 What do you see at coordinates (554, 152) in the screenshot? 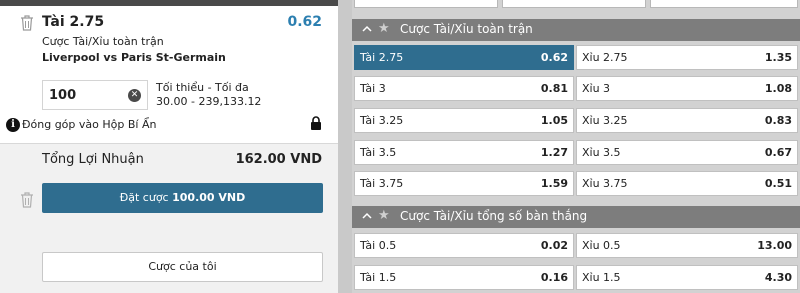
I see `odds-price: 1.27` at bounding box center [554, 152].